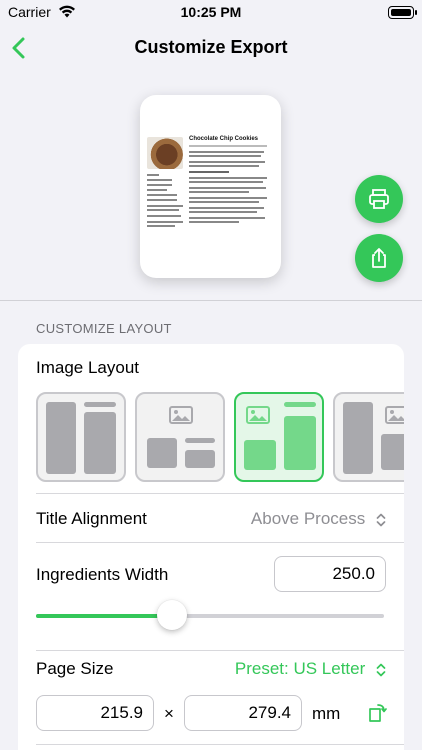 The image size is (422, 750). I want to click on image-layout-label: Image Layout, so click(88, 367).